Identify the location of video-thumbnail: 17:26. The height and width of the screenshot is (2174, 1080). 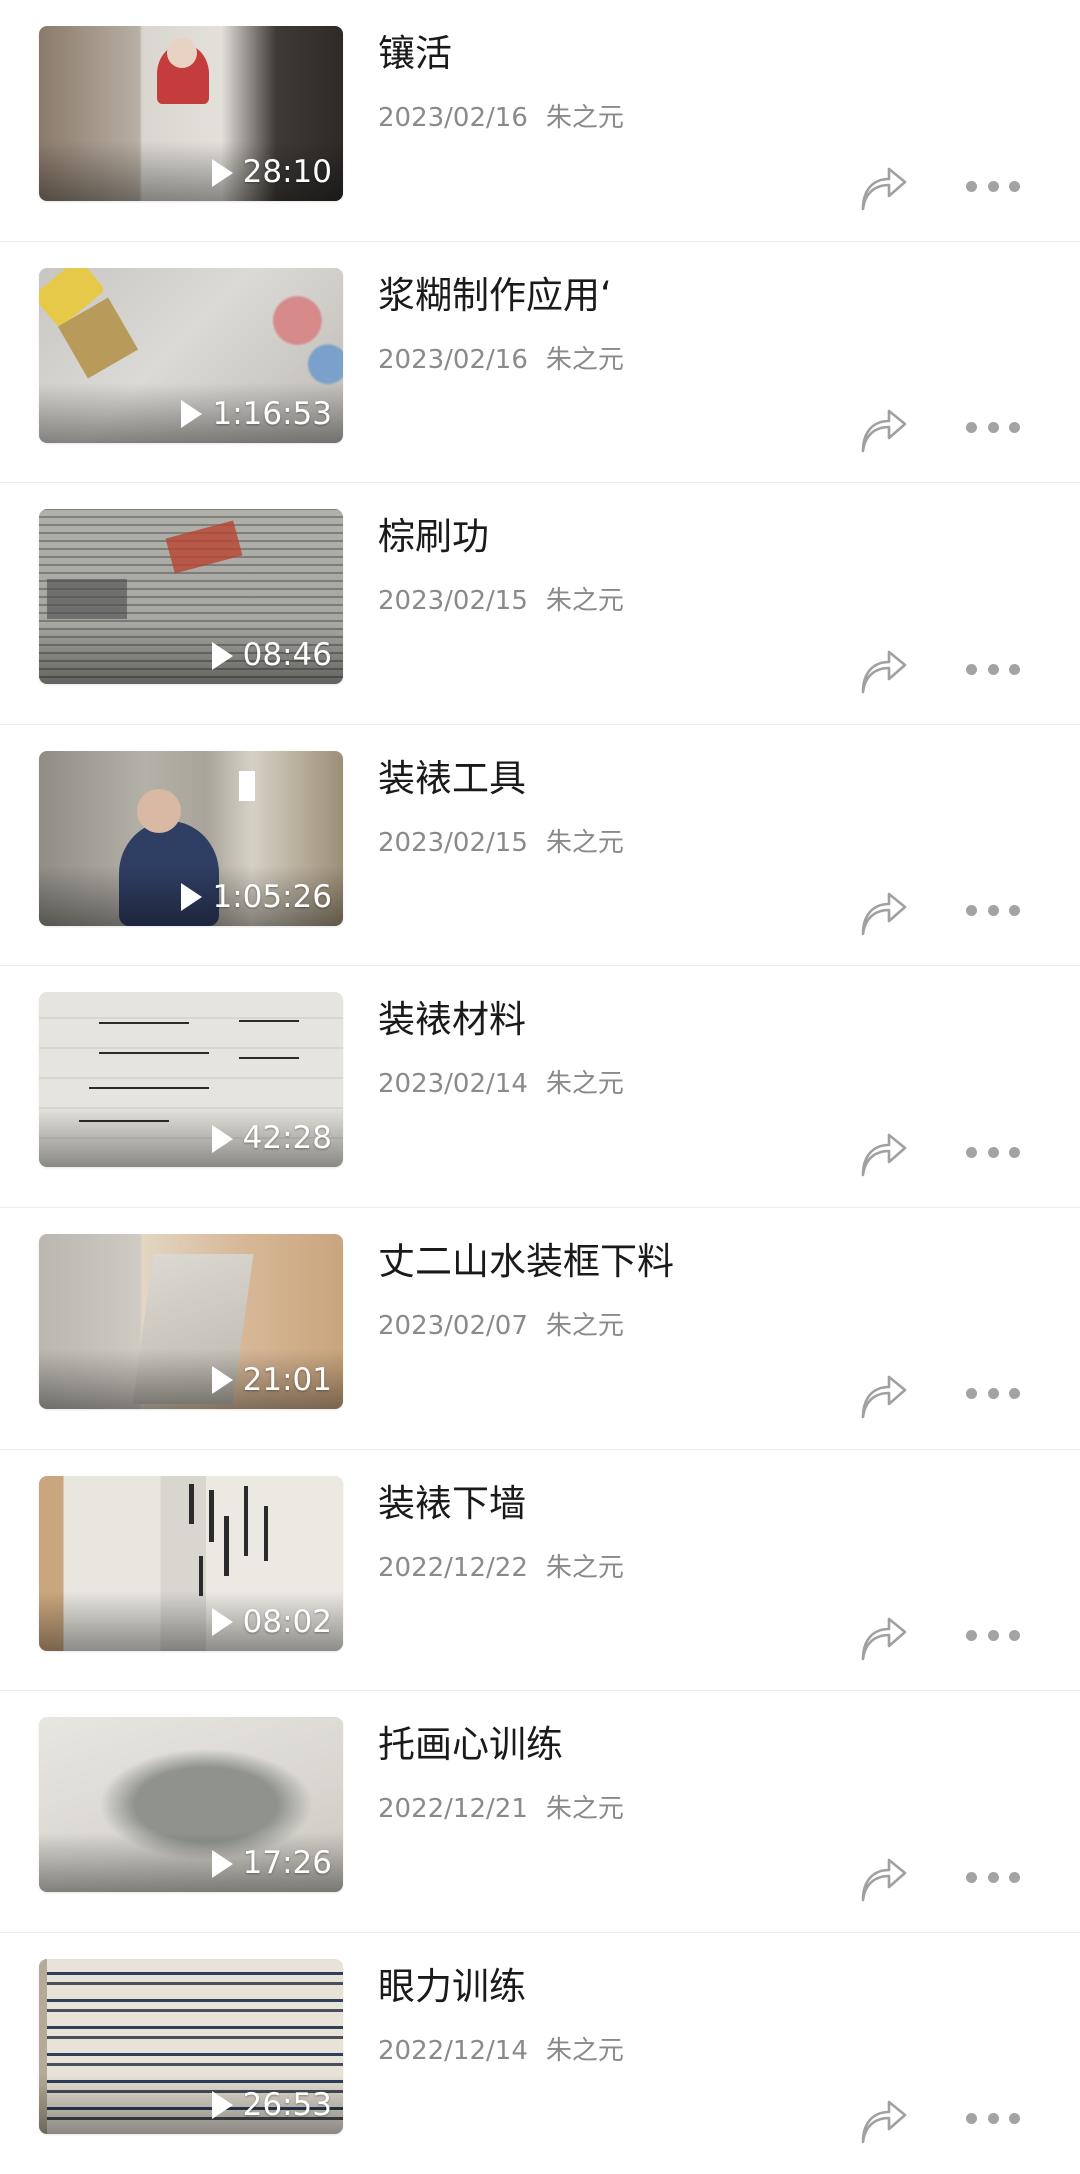
(191, 1805).